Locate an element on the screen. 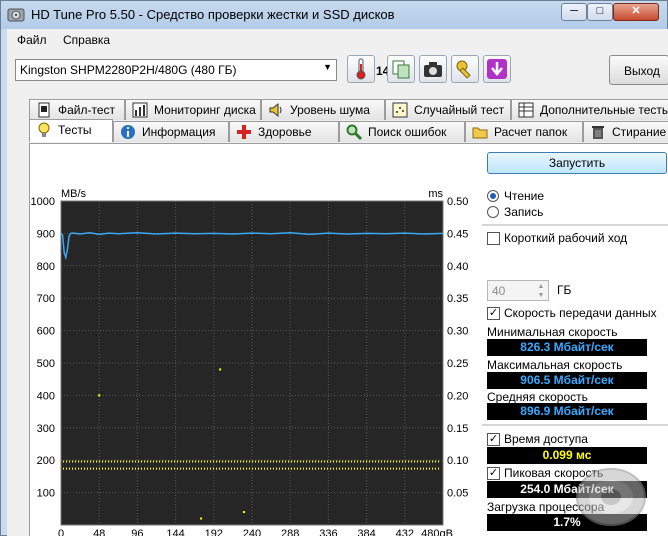  y2-tick-label: 0.20 is located at coordinates (457, 396).